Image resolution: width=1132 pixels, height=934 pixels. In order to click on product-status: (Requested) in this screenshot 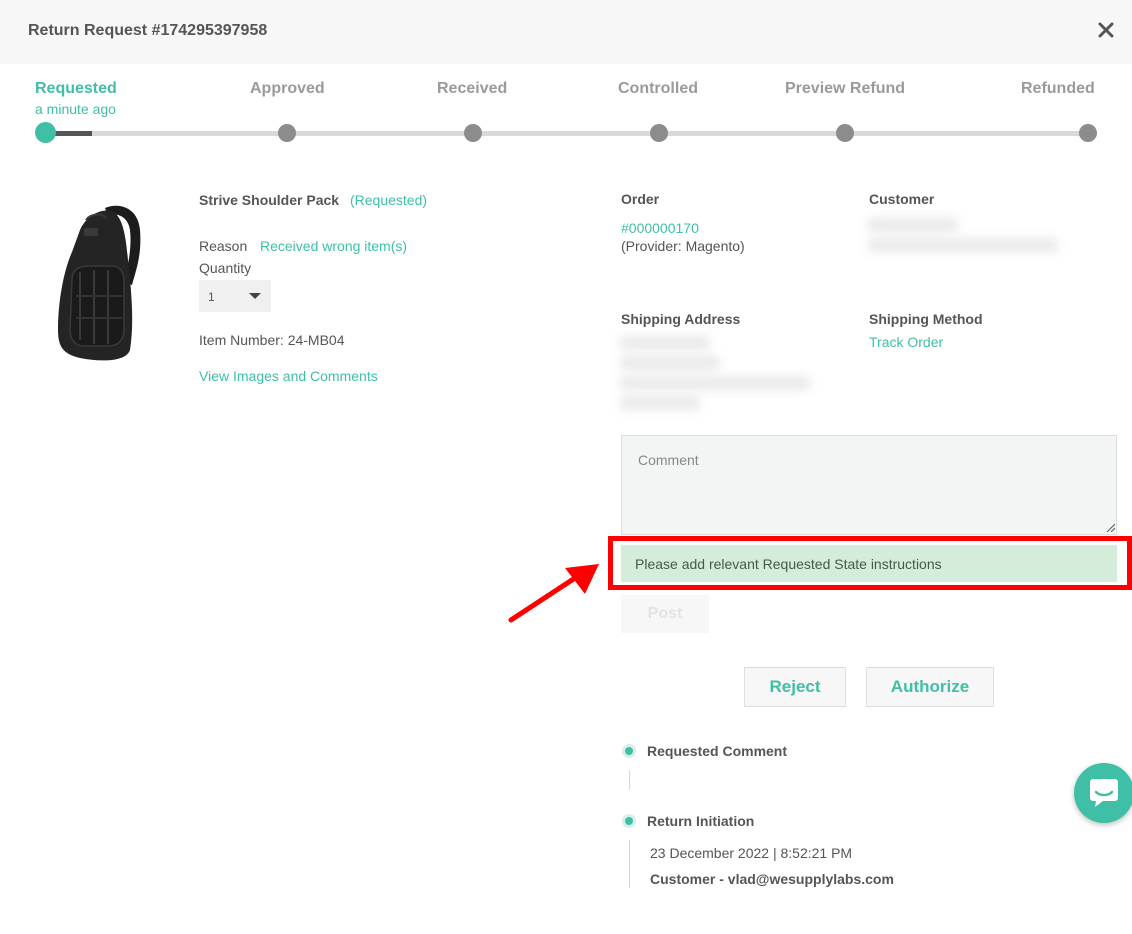, I will do `click(389, 200)`.